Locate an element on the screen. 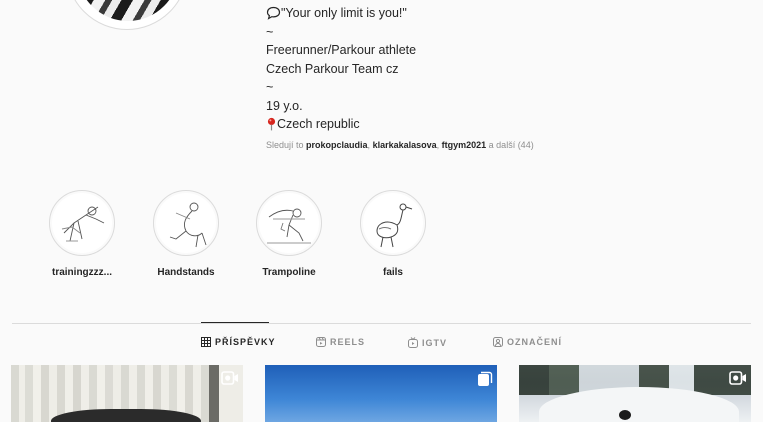  profile-tabs: PŘÍSPĚVKY REELS IGTV OZNAČENÍ is located at coordinates (381, 344).